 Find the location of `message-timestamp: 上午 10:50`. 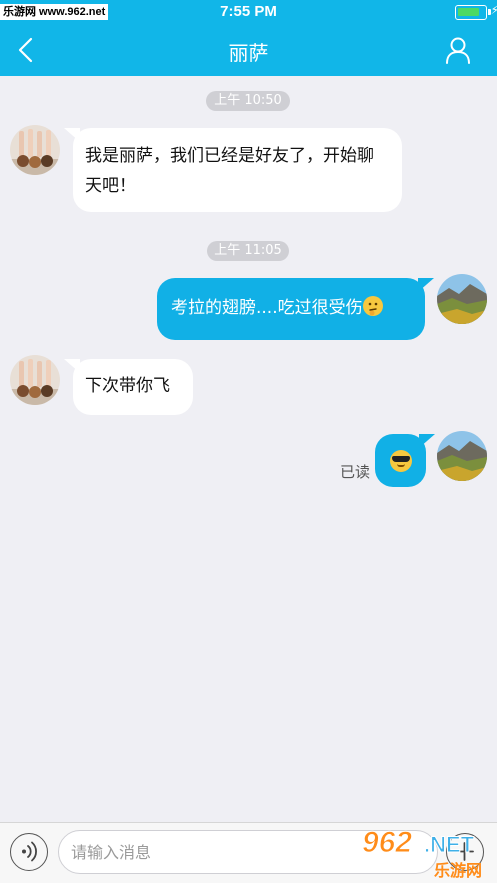

message-timestamp: 上午 10:50 is located at coordinates (248, 101).